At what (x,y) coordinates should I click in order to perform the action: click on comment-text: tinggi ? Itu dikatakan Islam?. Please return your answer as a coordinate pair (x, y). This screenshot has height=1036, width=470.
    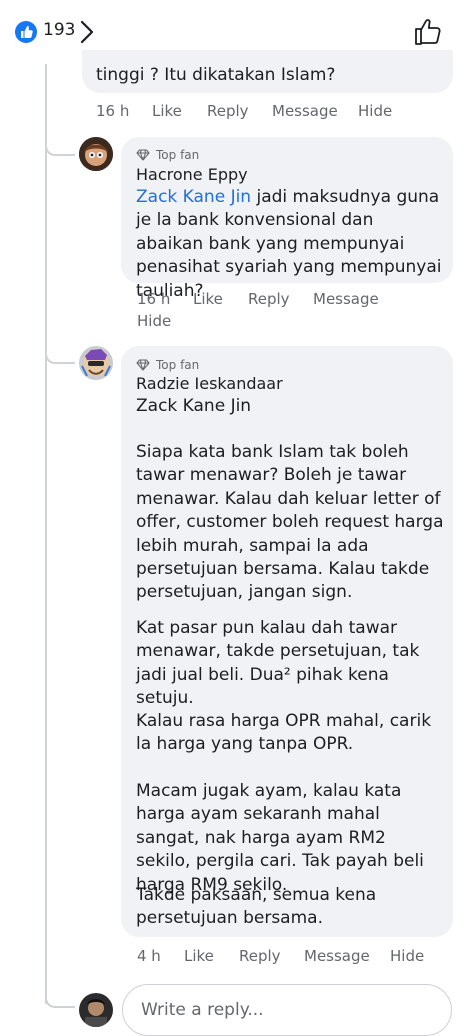
    Looking at the image, I should click on (216, 75).